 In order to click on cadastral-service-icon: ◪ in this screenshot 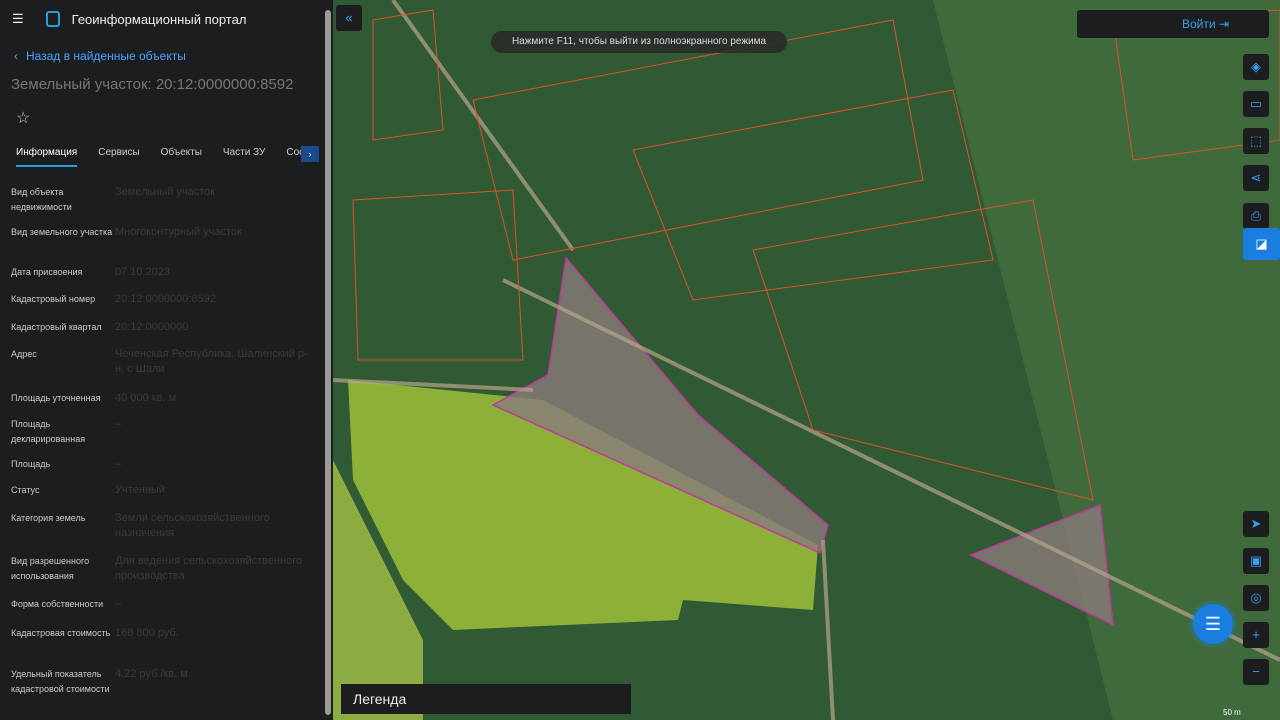, I will do `click(1261, 244)`.